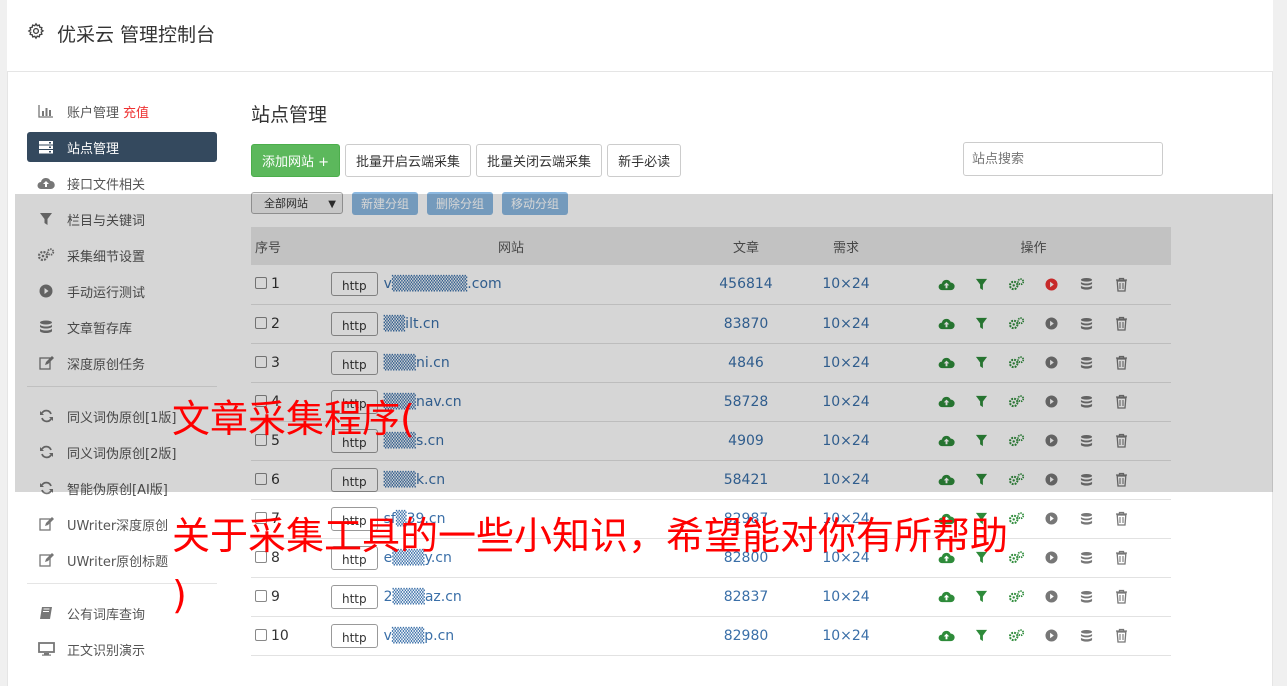  I want to click on sidebar-item-c1: 正文识别演示, so click(122, 649).